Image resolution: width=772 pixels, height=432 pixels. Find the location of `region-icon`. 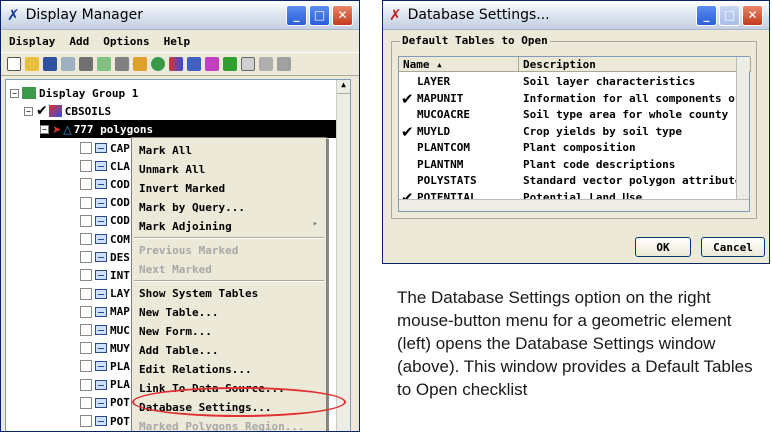

region-icon is located at coordinates (194, 64).